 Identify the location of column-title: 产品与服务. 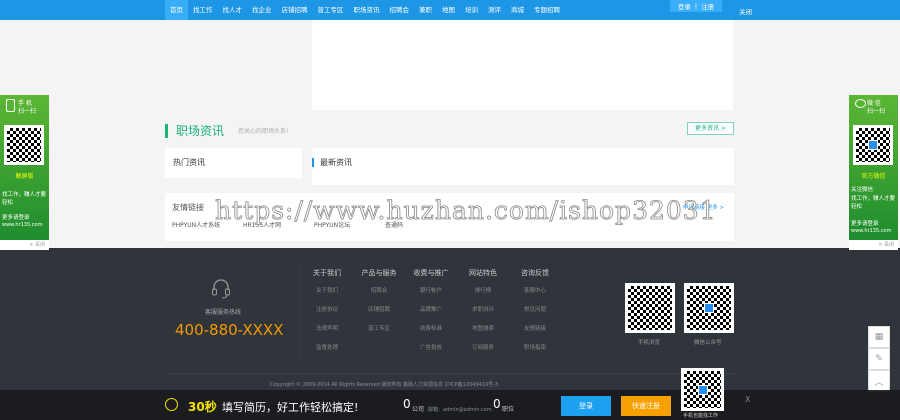
(379, 273).